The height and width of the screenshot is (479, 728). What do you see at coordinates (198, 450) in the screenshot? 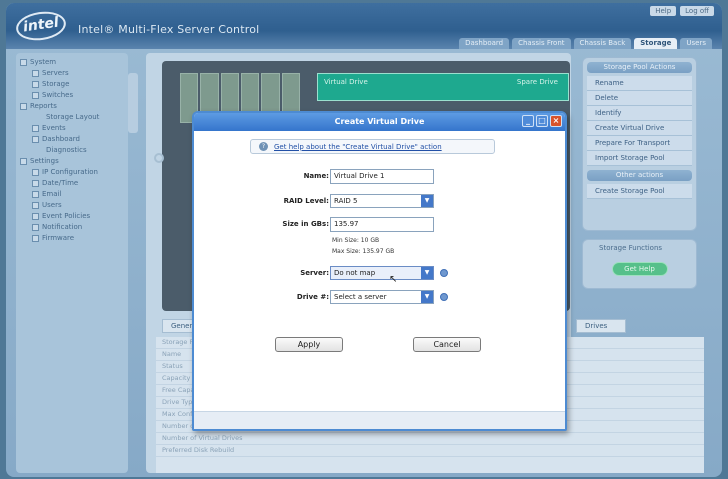
I see `row-label: Preferred Disk Rebuild` at bounding box center [198, 450].